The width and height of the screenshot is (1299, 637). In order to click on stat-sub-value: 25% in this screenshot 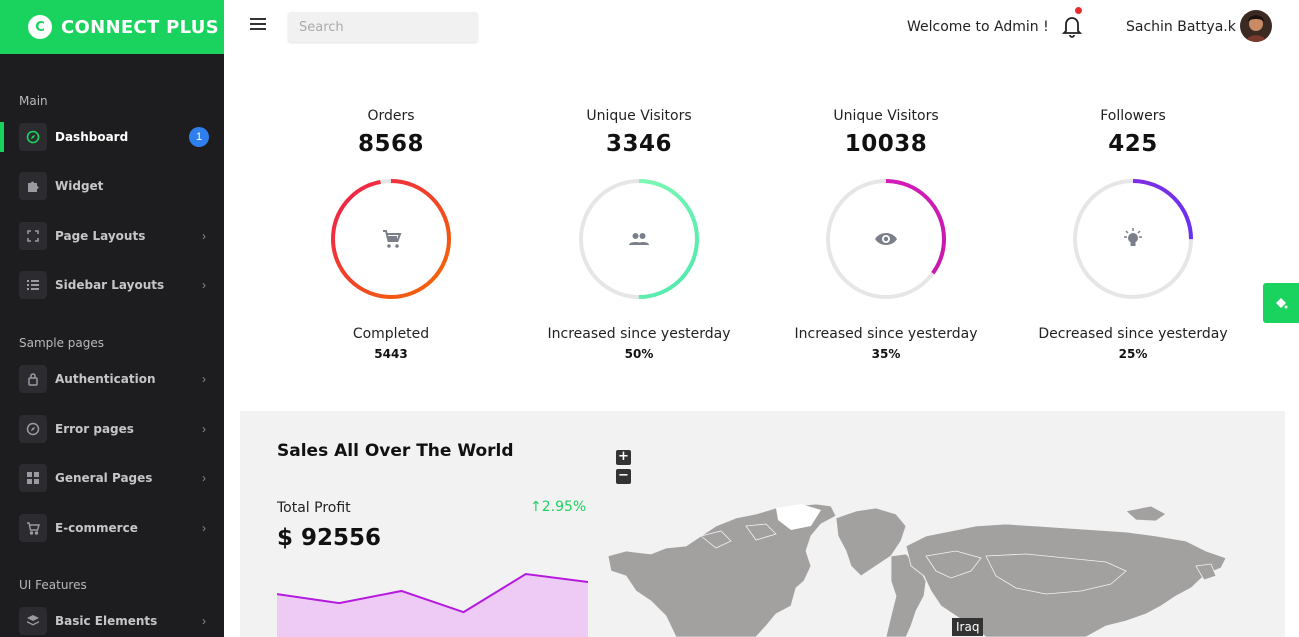, I will do `click(1133, 354)`.